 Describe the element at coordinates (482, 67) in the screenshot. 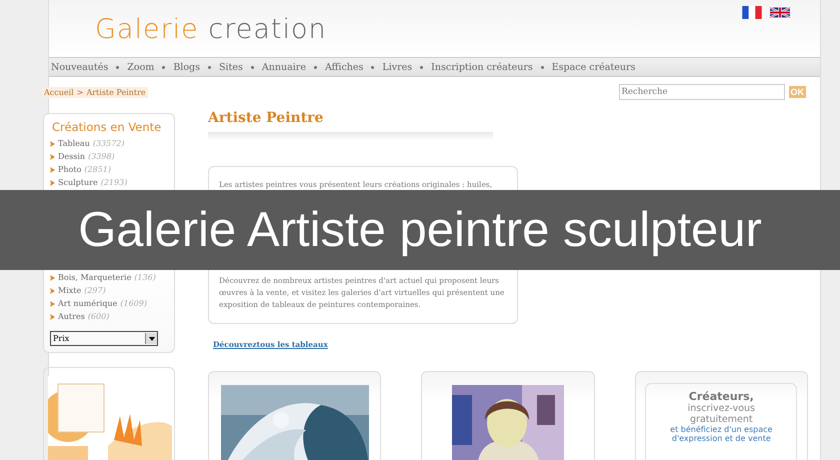

I see `nav-link: Inscription créateurs` at that location.